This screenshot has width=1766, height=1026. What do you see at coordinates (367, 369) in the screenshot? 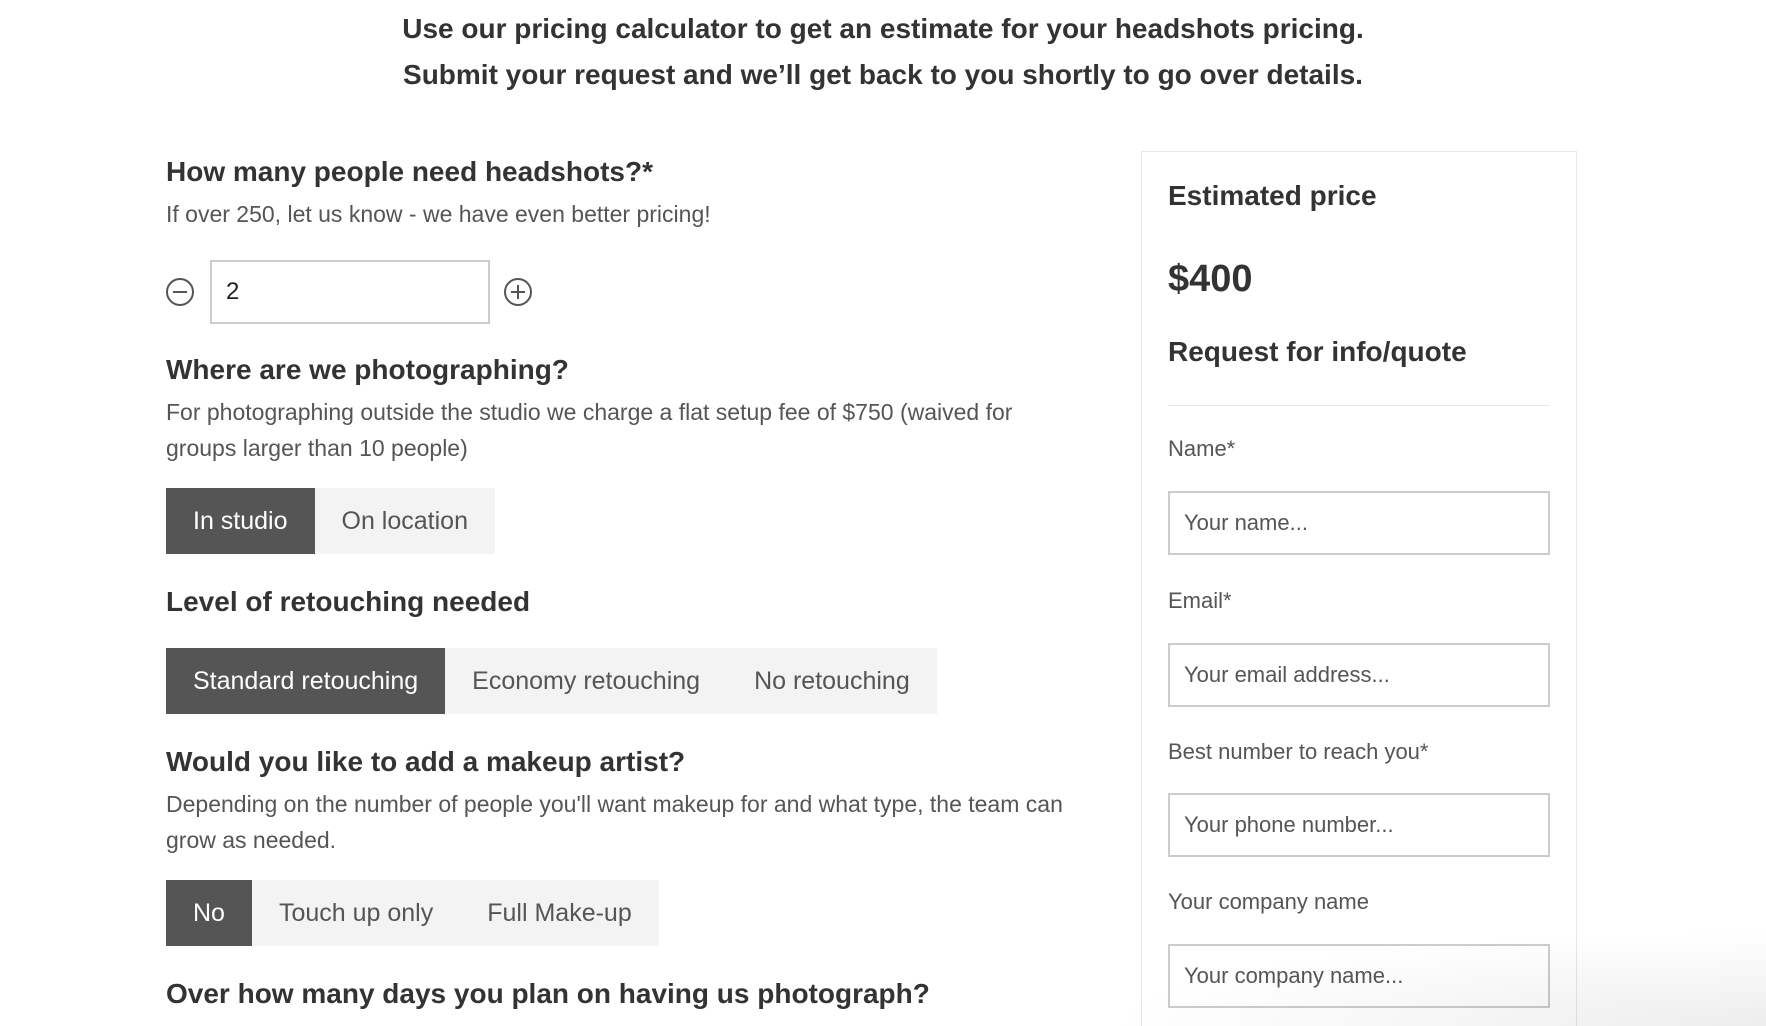
I see `location-question: Where are we photographing?` at bounding box center [367, 369].